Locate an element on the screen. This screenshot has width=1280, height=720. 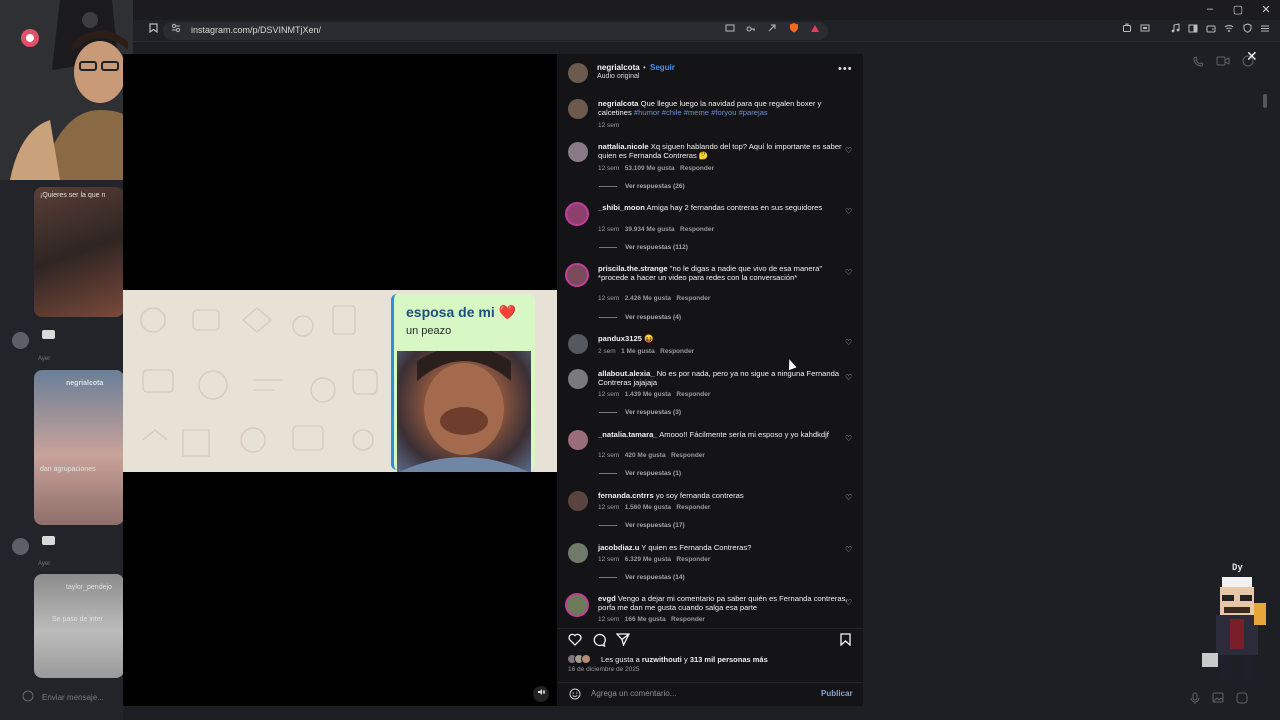
view-replies-button: Ver respuestas (1) is located at coordinates (640, 473).